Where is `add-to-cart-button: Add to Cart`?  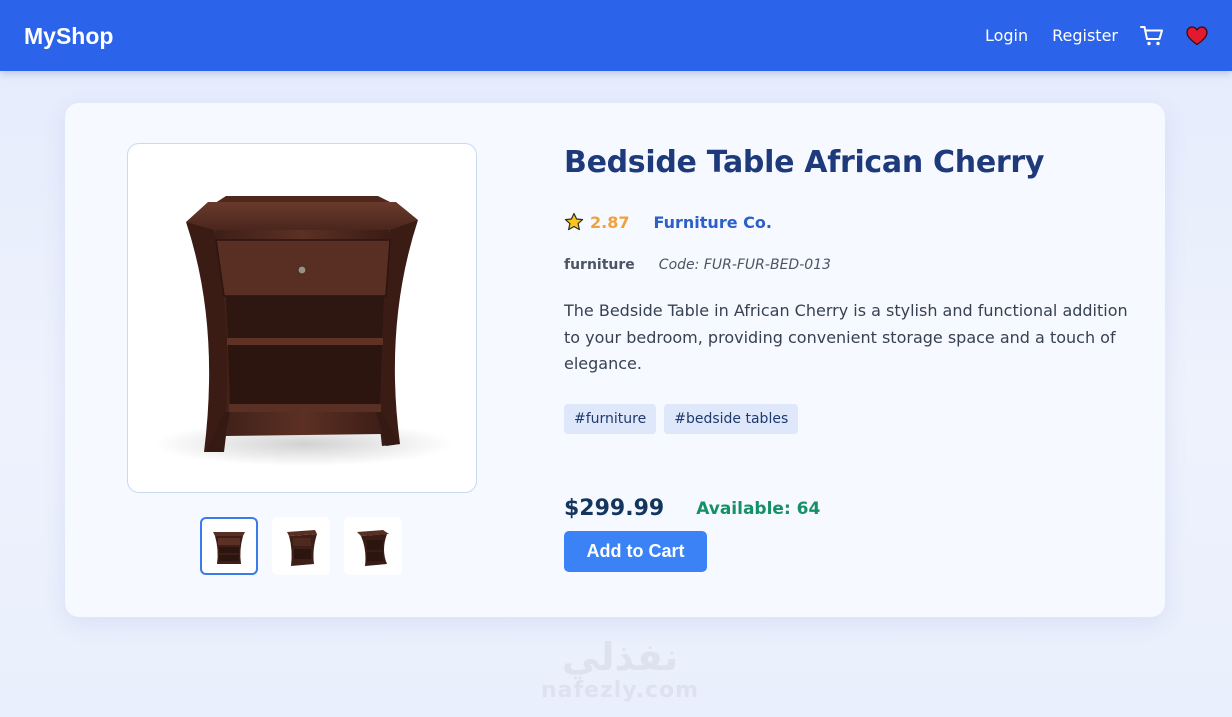
add-to-cart-button: Add to Cart is located at coordinates (635, 551).